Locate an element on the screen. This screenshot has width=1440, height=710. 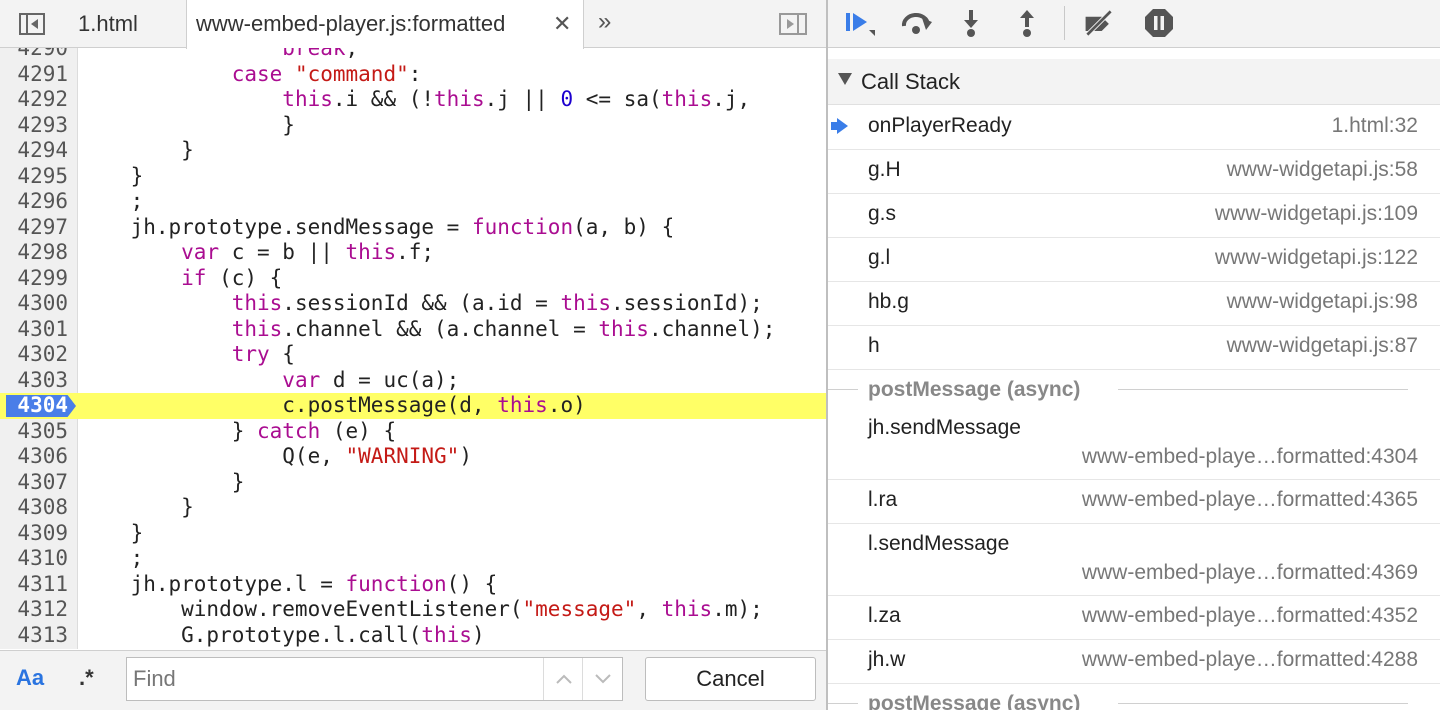
frame-location: www-embed-playe…formatted:4369 is located at coordinates (1250, 573).